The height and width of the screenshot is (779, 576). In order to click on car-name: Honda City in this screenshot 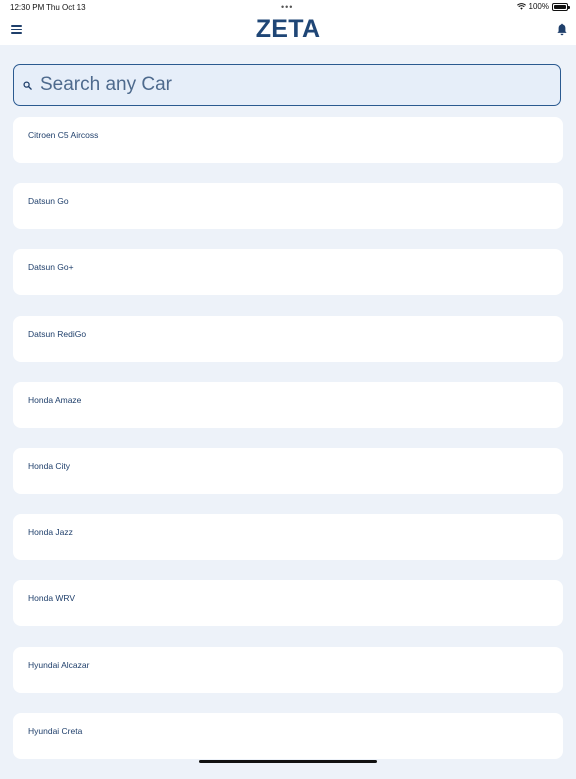, I will do `click(49, 465)`.